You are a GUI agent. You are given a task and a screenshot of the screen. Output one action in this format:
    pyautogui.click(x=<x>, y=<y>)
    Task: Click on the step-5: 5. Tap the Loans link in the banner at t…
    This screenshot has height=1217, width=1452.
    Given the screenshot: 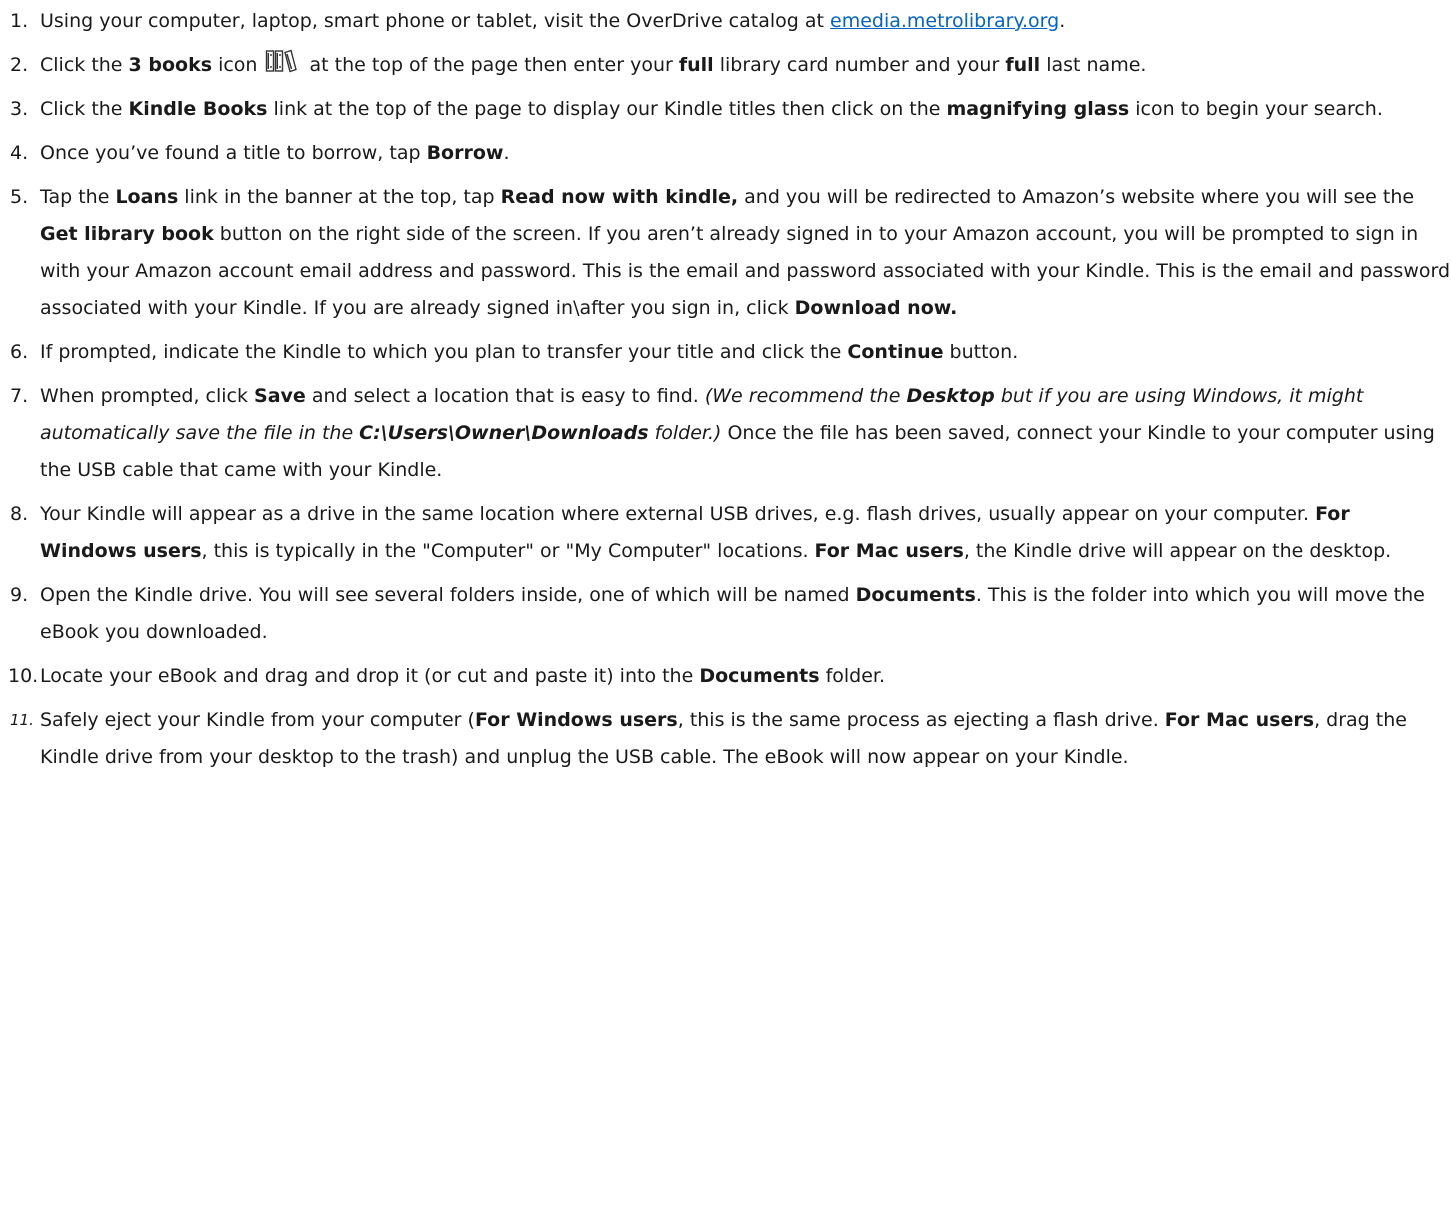 What is the action you would take?
    pyautogui.click(x=726, y=253)
    